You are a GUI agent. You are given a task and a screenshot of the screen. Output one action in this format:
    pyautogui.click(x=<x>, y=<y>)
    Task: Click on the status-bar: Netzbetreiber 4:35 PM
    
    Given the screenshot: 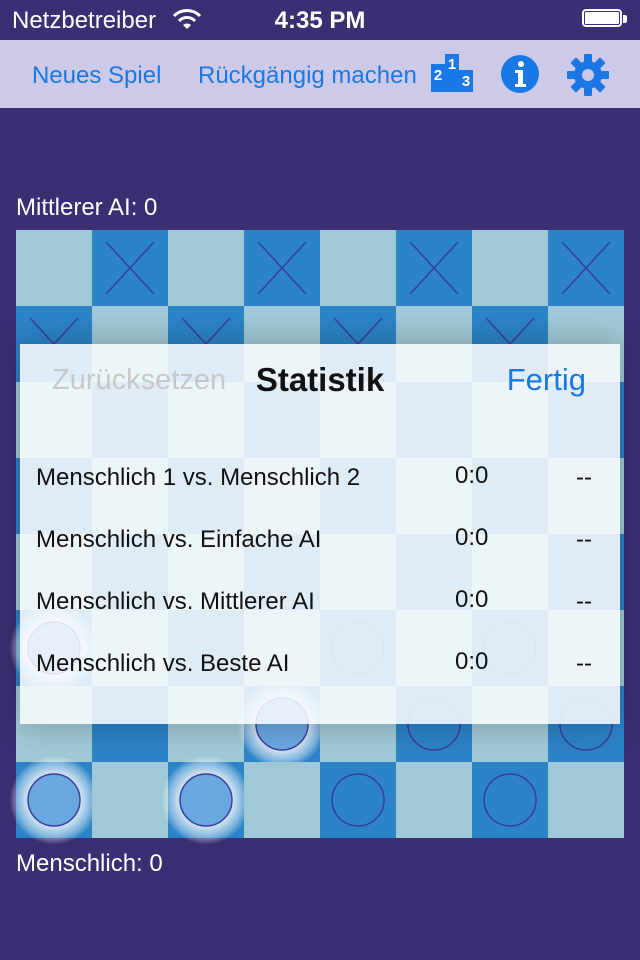 What is the action you would take?
    pyautogui.click(x=320, y=20)
    